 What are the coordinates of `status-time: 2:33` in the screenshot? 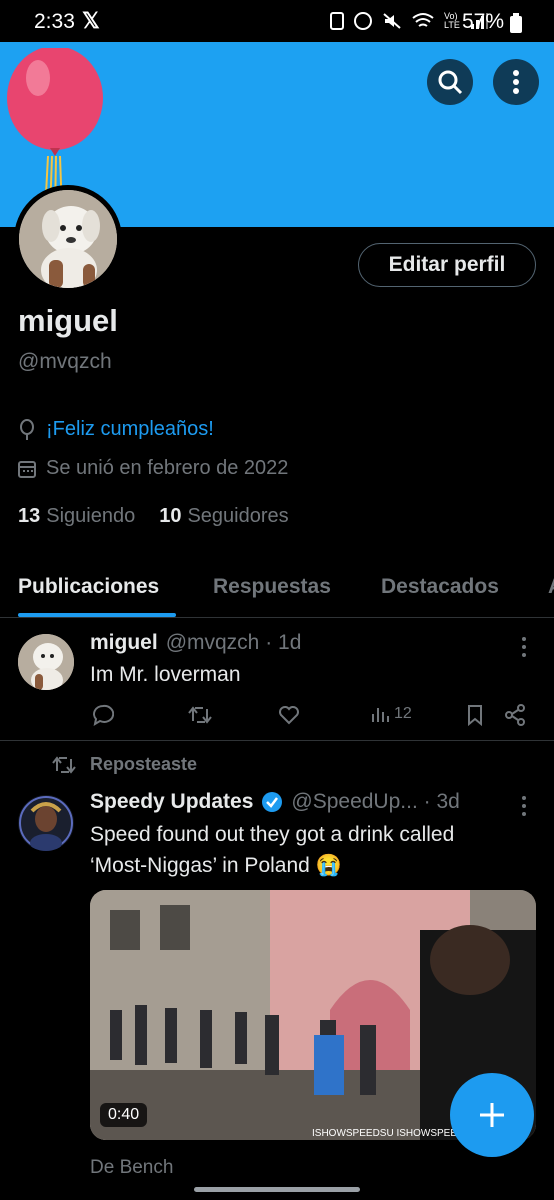 It's located at (54, 21).